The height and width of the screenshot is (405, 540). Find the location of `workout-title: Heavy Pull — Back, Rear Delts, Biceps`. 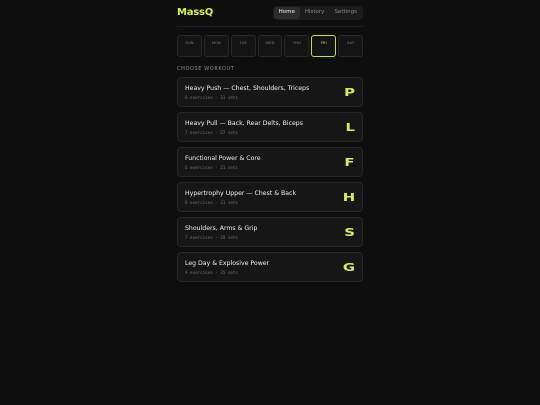

workout-title: Heavy Pull — Back, Rear Delts, Biceps is located at coordinates (244, 123).